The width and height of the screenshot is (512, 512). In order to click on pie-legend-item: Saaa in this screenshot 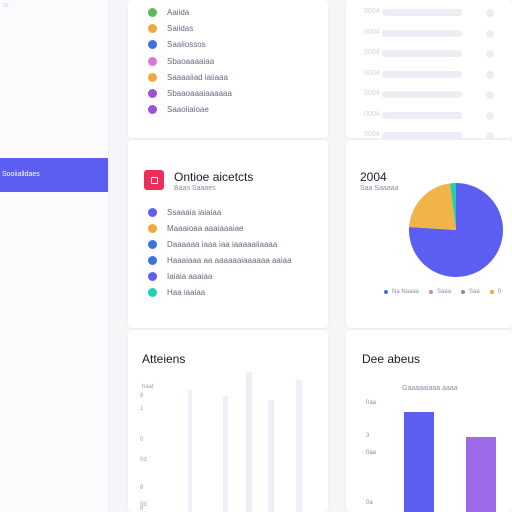, I will do `click(440, 292)`.